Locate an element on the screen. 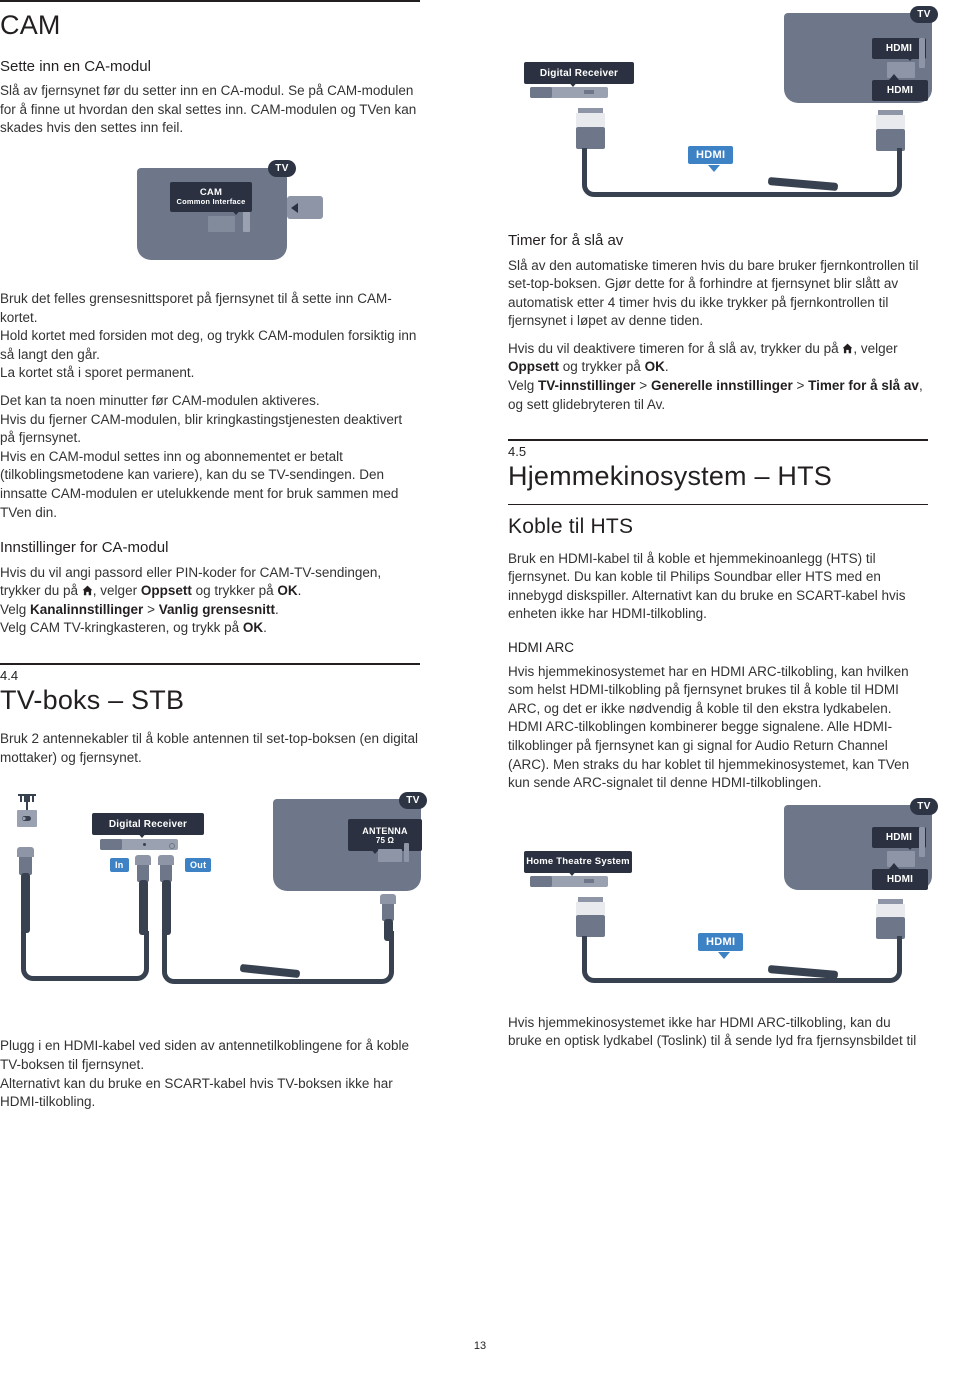 The height and width of the screenshot is (1379, 960). antenna-port-tag: ANTENNA 75 Ω is located at coordinates (385, 835).